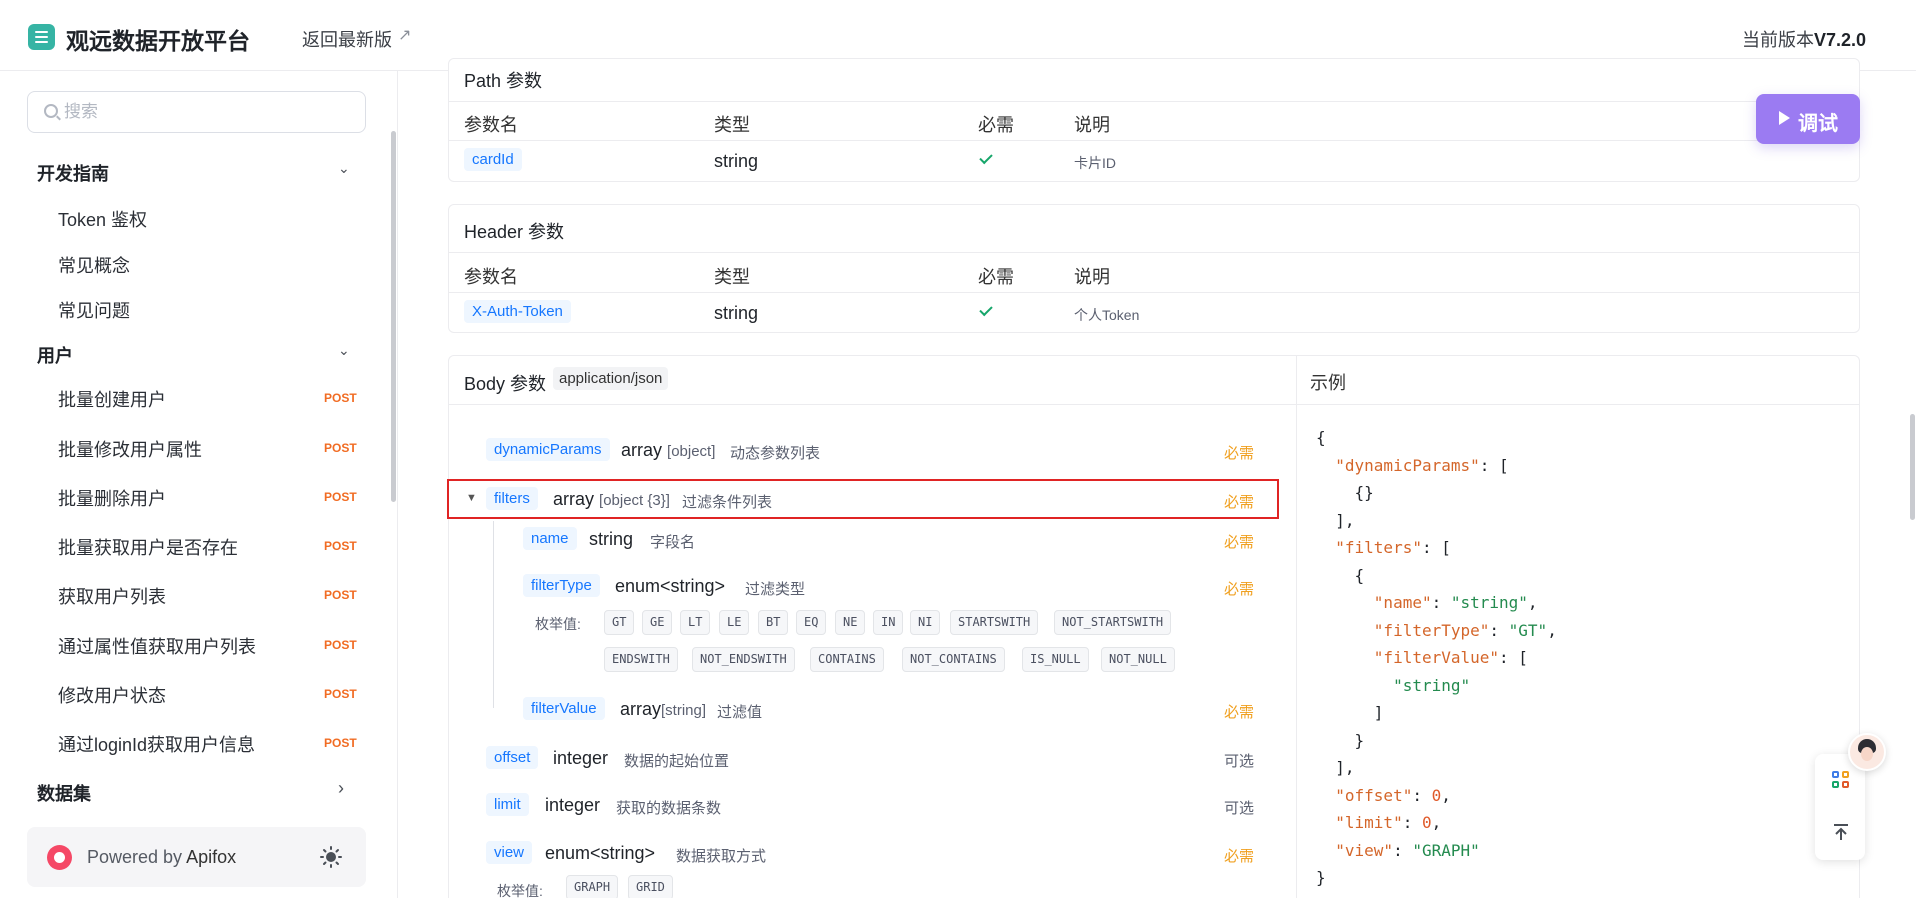 The height and width of the screenshot is (898, 1916). Describe the element at coordinates (732, 125) in the screenshot. I see `col-type: 类型` at that location.